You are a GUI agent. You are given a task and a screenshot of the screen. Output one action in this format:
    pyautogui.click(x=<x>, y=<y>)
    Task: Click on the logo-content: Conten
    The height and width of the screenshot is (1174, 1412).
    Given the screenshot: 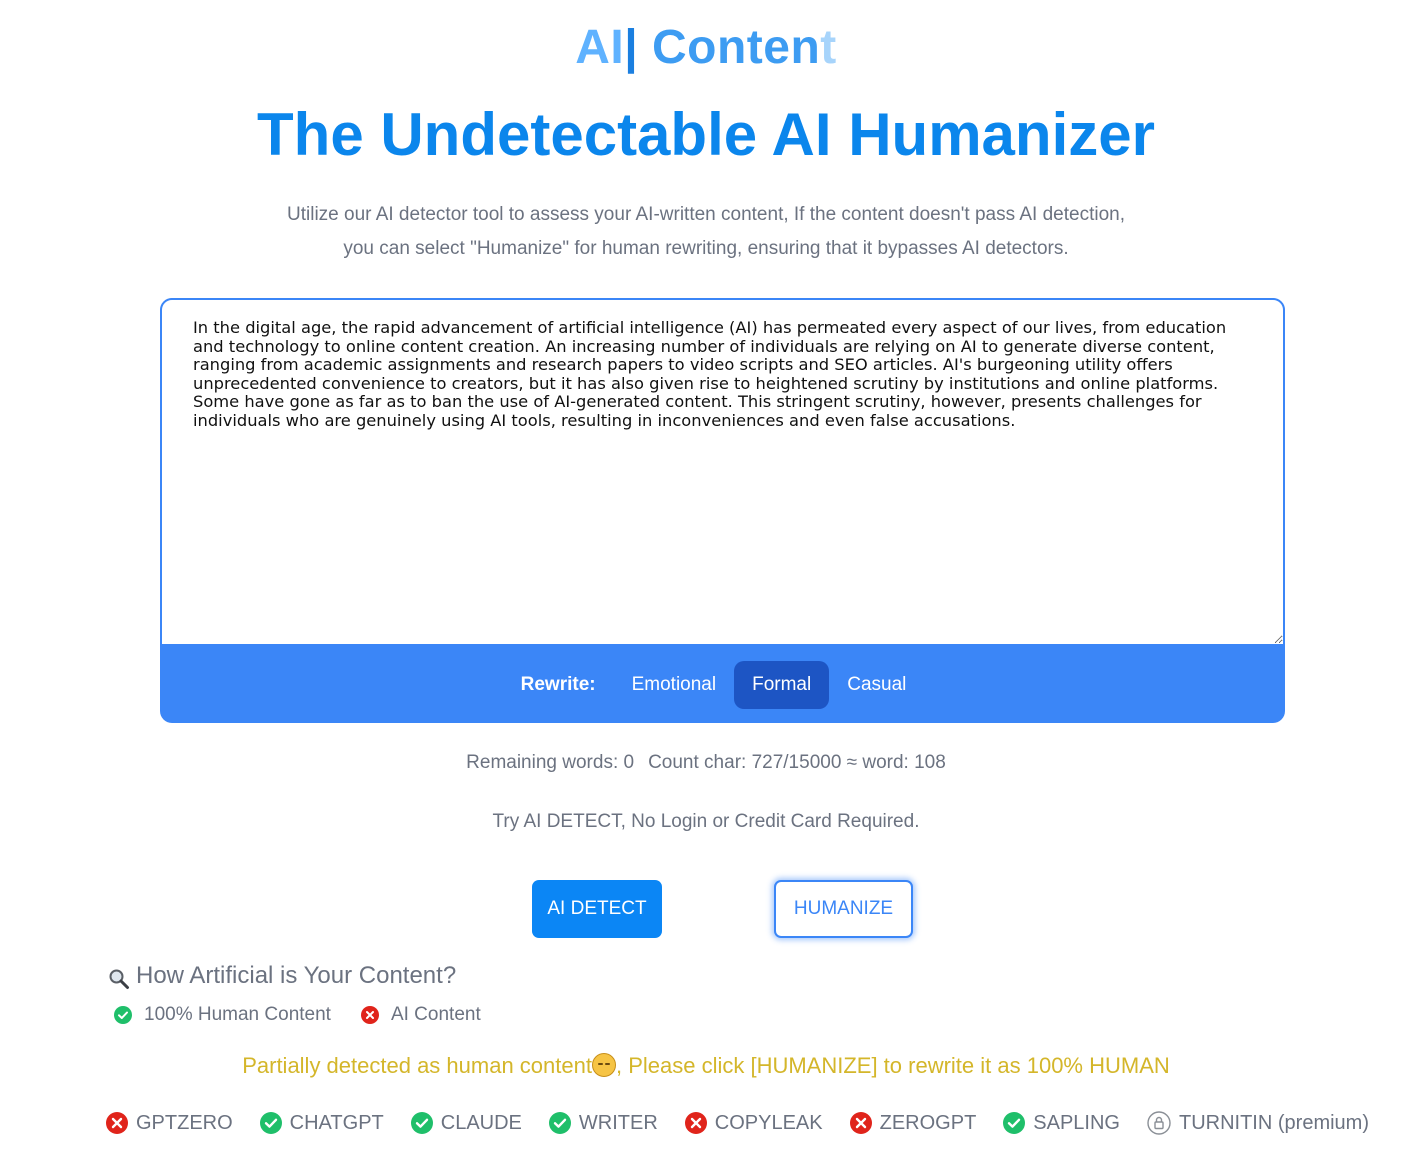 What is the action you would take?
    pyautogui.click(x=736, y=47)
    